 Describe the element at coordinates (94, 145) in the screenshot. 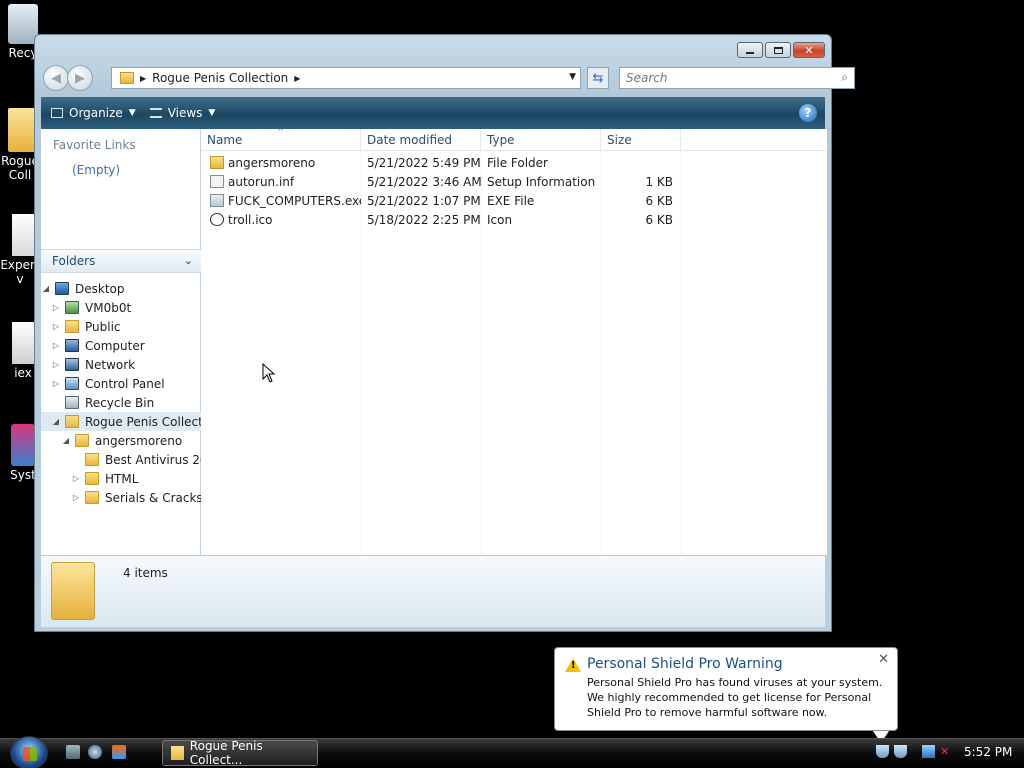

I see `favorite-links-heading: Favorite Links` at that location.